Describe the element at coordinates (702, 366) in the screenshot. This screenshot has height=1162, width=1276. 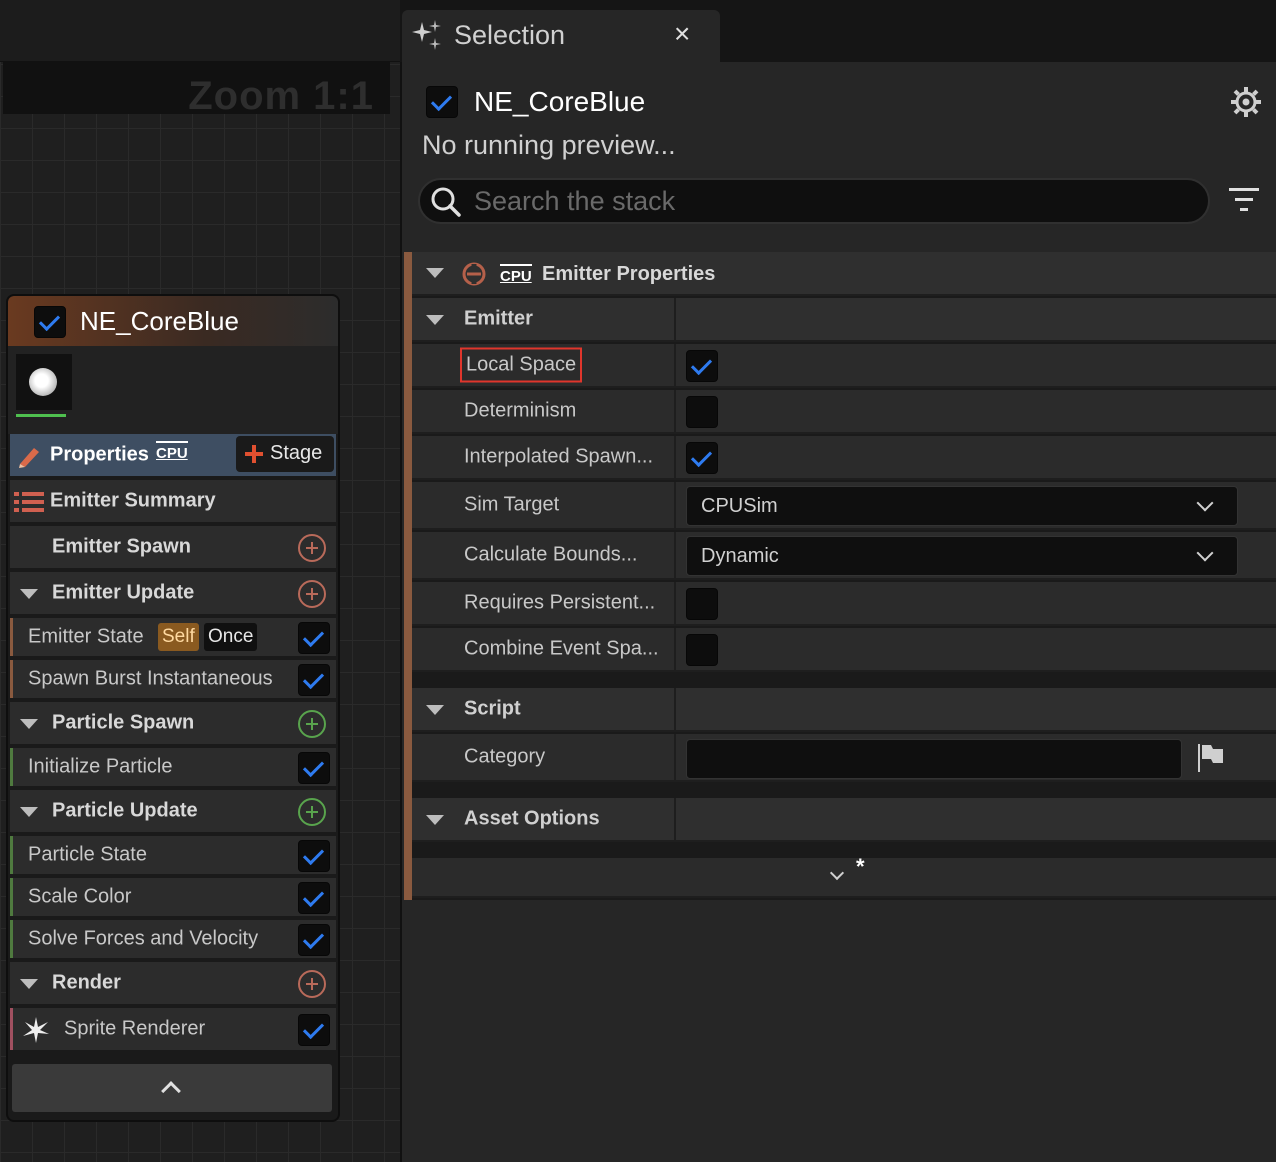
I see `local-space-checkbox` at that location.